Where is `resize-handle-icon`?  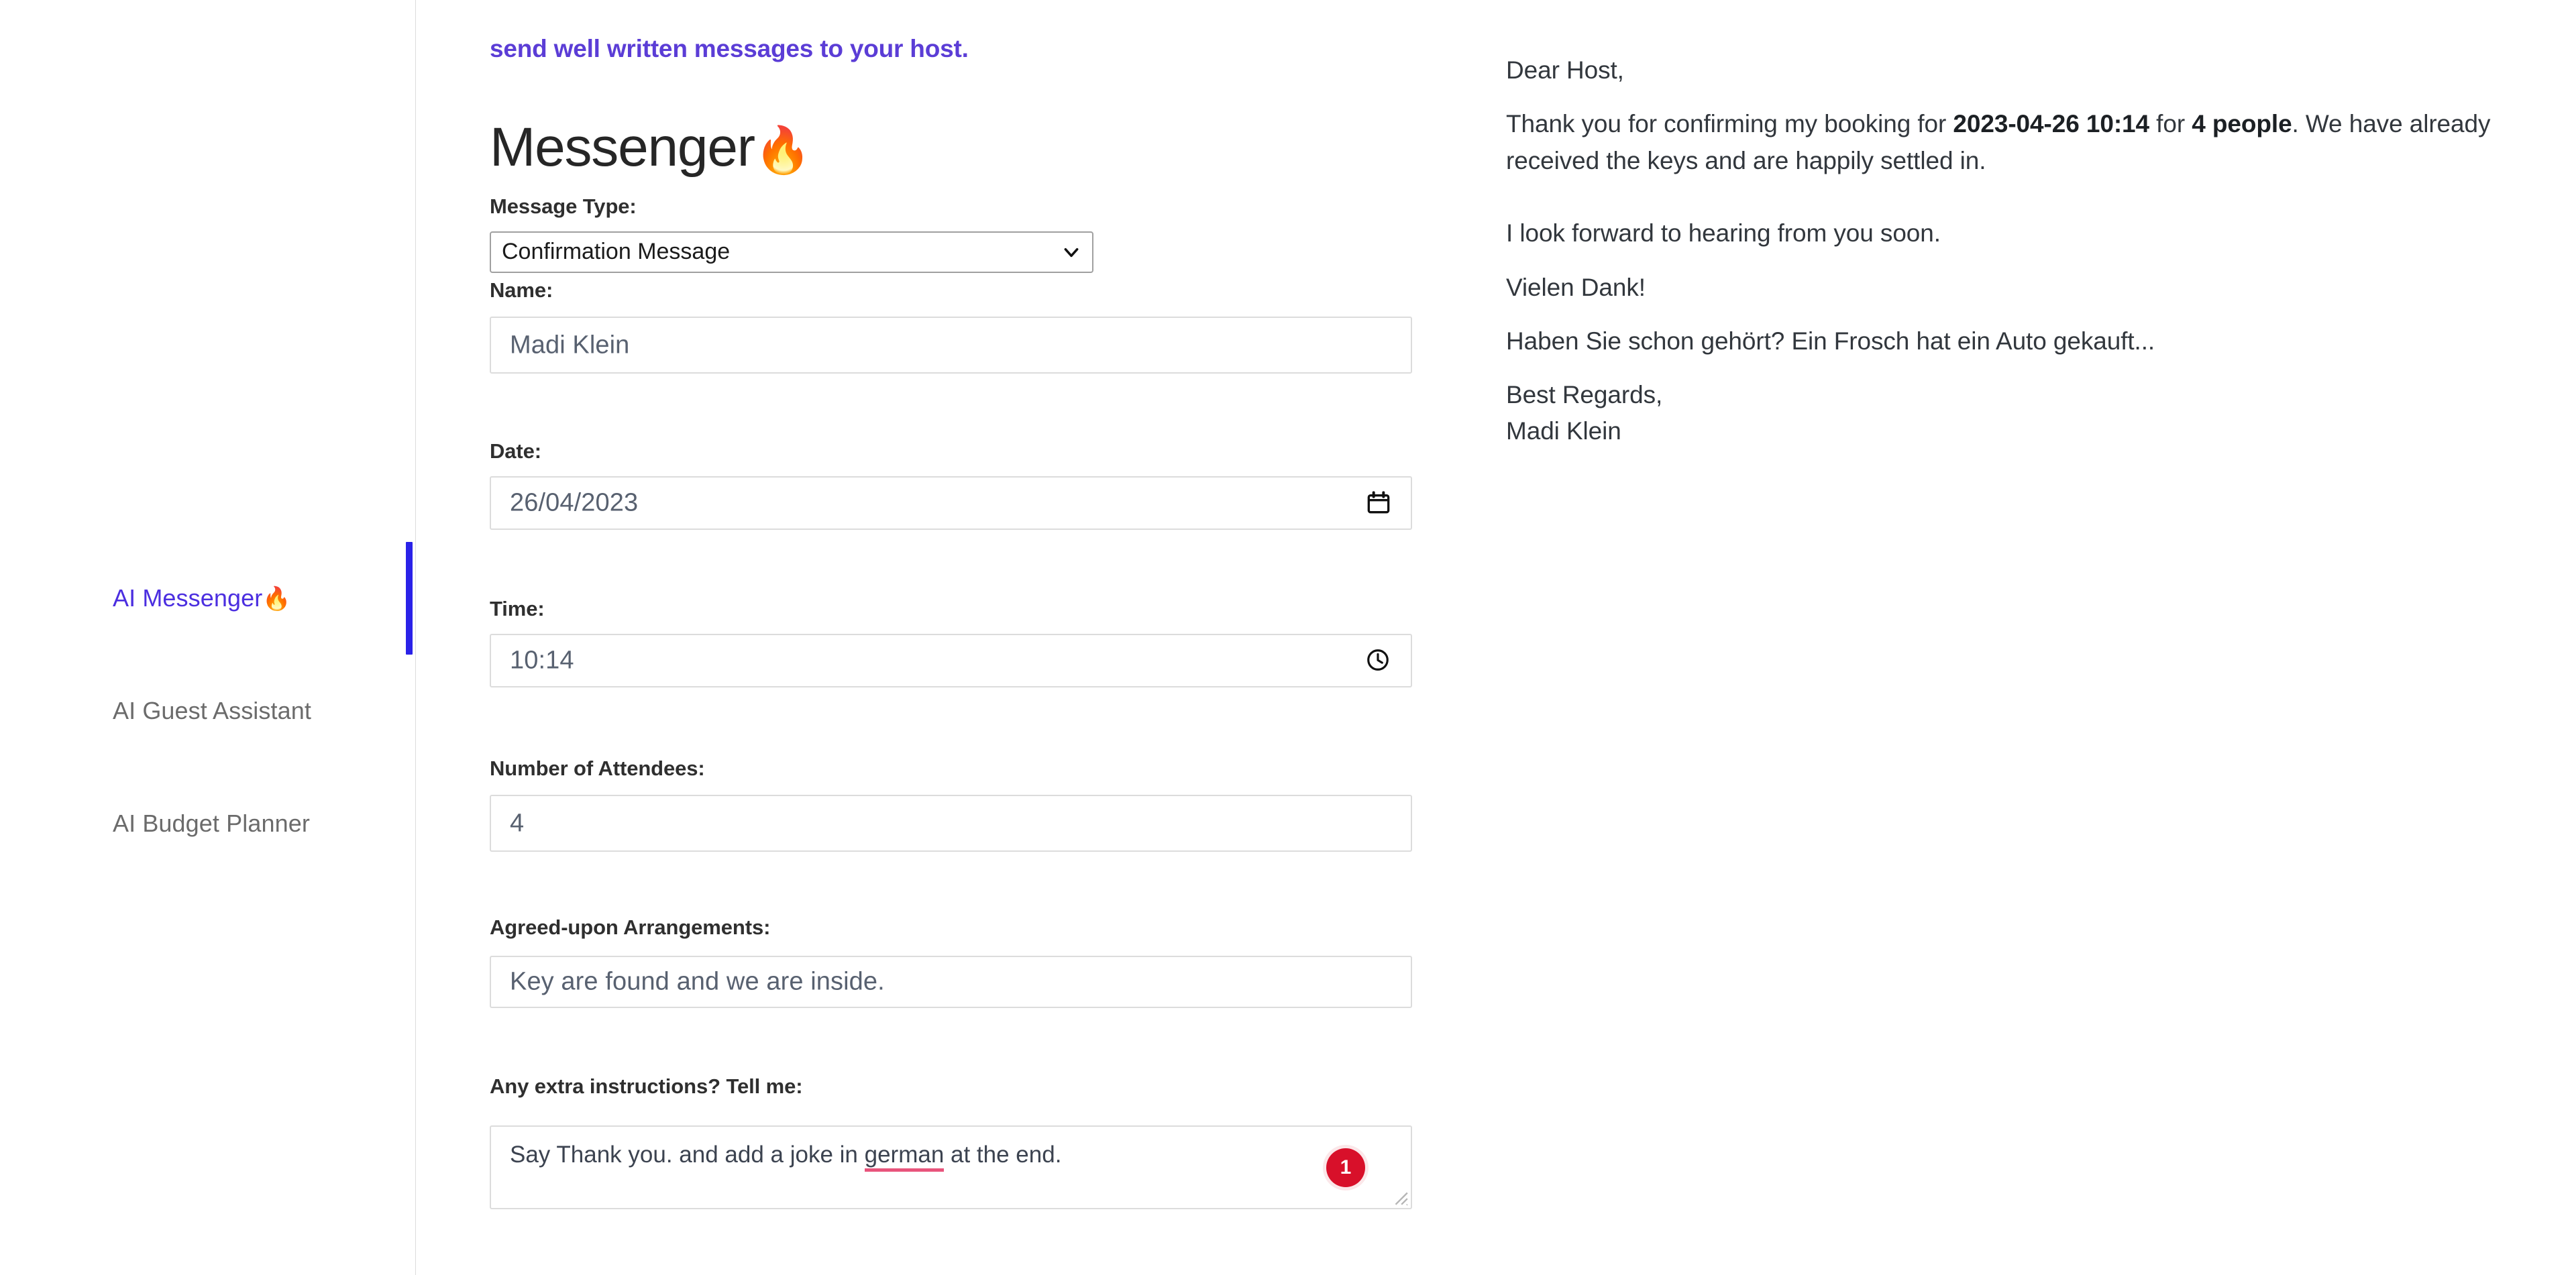
resize-handle-icon is located at coordinates (1400, 1197).